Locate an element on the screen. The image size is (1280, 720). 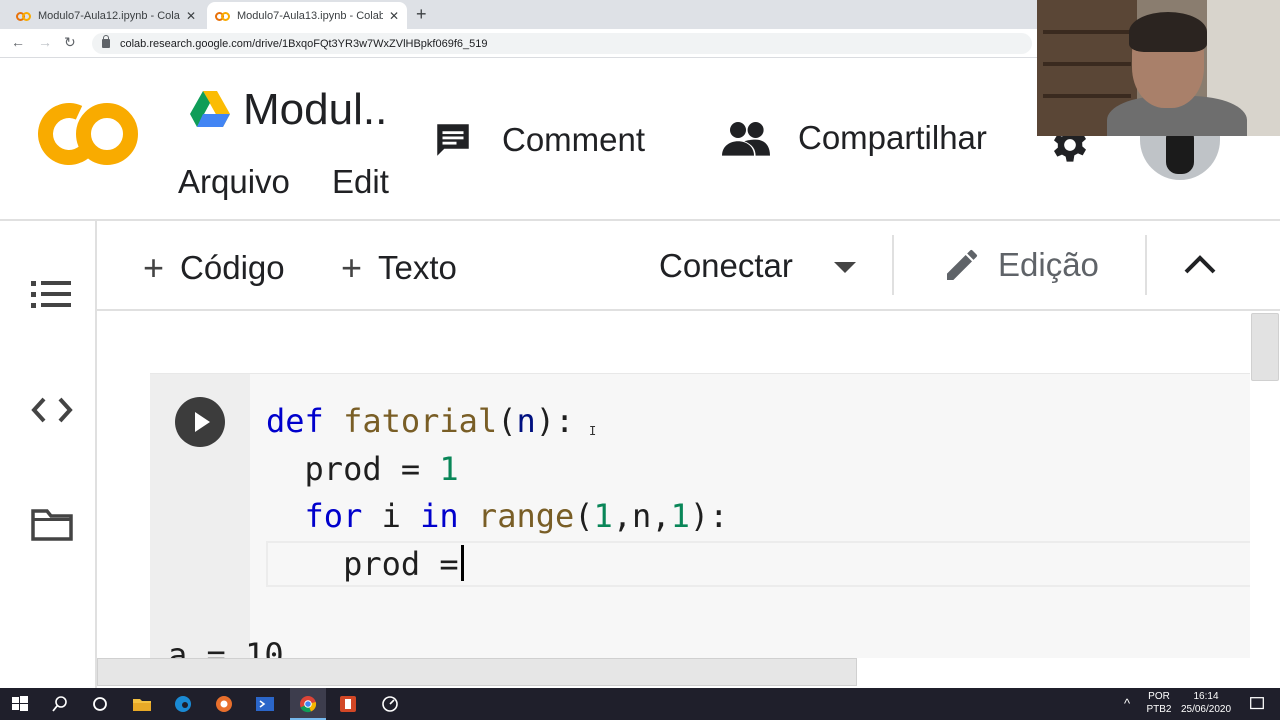
editing-mode-button: Edição is located at coordinates (1020, 265).